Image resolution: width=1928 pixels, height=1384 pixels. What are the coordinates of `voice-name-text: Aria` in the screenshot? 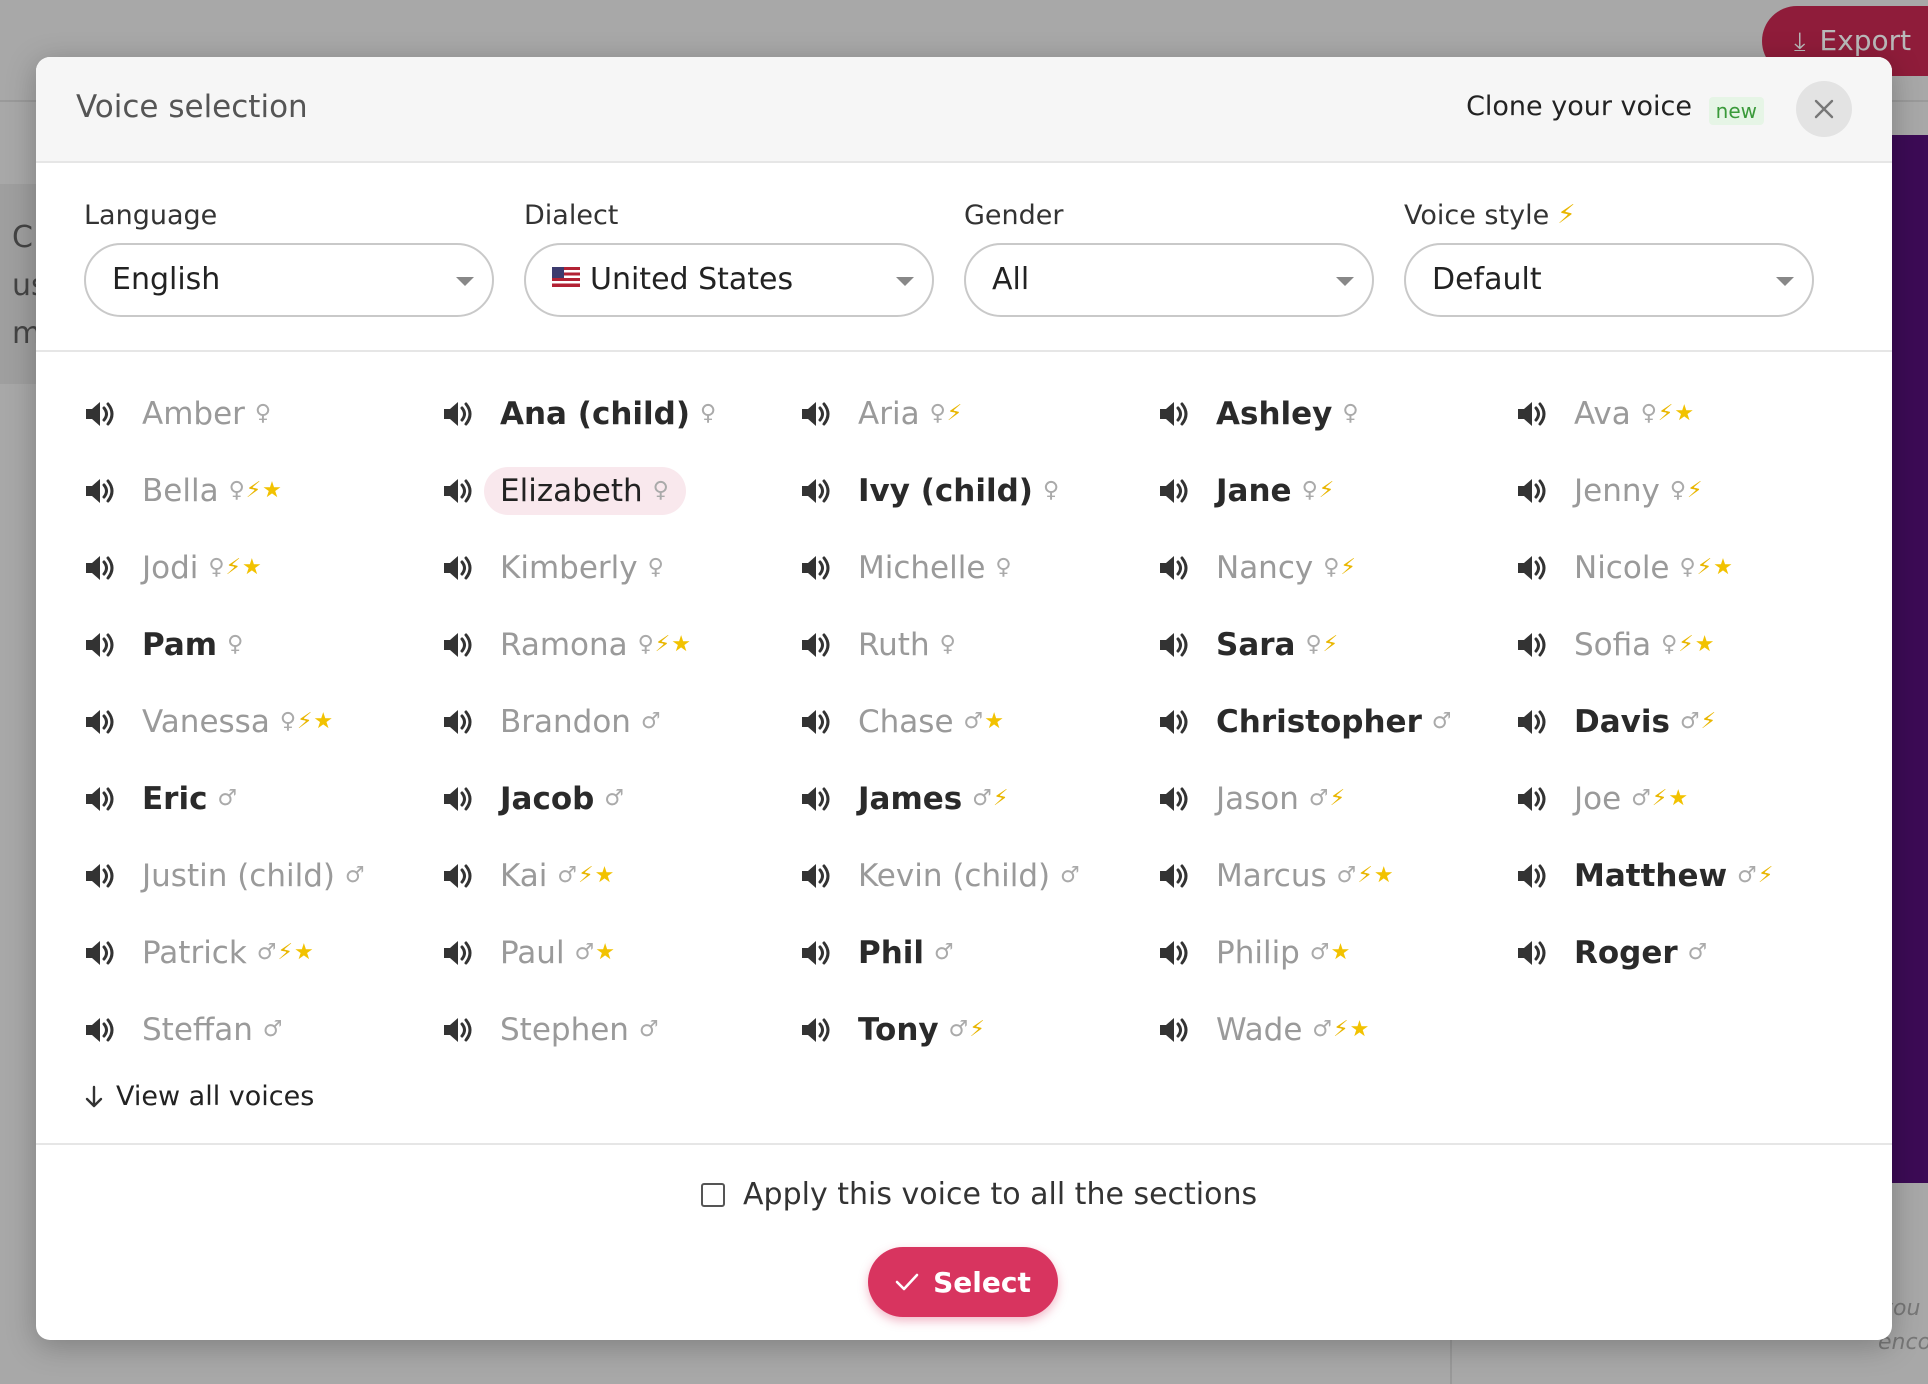 It's located at (889, 413).